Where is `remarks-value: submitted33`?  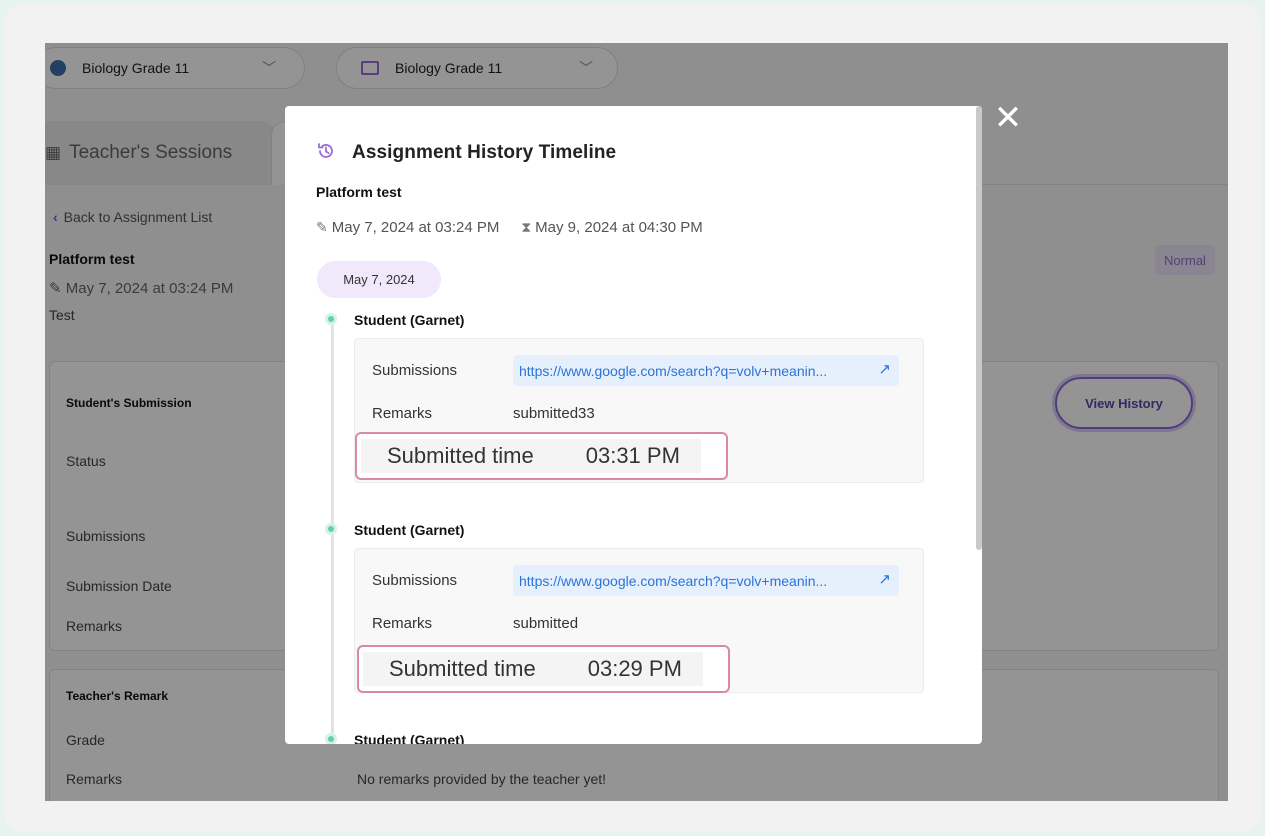 remarks-value: submitted33 is located at coordinates (554, 413).